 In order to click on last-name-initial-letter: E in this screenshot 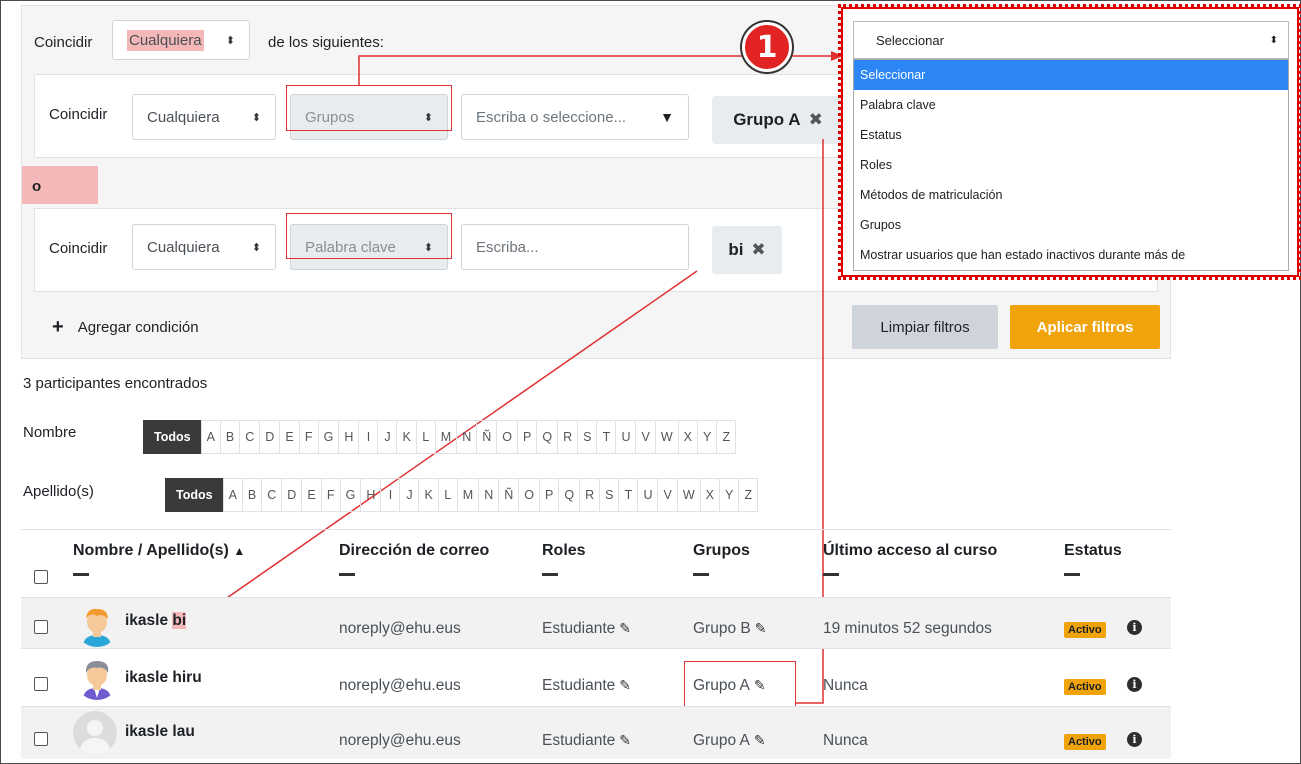, I will do `click(311, 495)`.